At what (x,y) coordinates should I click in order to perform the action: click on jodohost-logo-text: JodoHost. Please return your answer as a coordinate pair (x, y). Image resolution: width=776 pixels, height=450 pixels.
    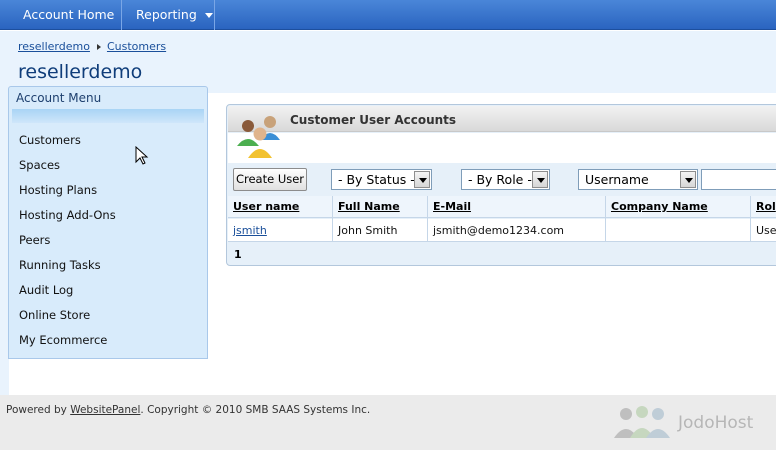
    Looking at the image, I should click on (716, 423).